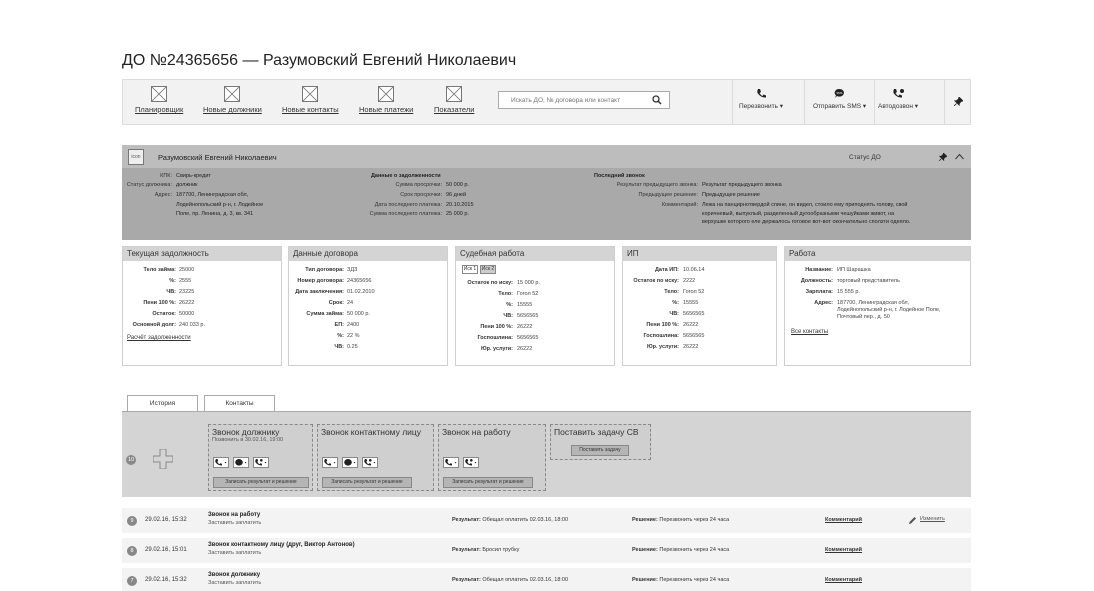  What do you see at coordinates (457, 214) in the screenshot?
I see `last-pay-sum-value: 25 000 р.` at bounding box center [457, 214].